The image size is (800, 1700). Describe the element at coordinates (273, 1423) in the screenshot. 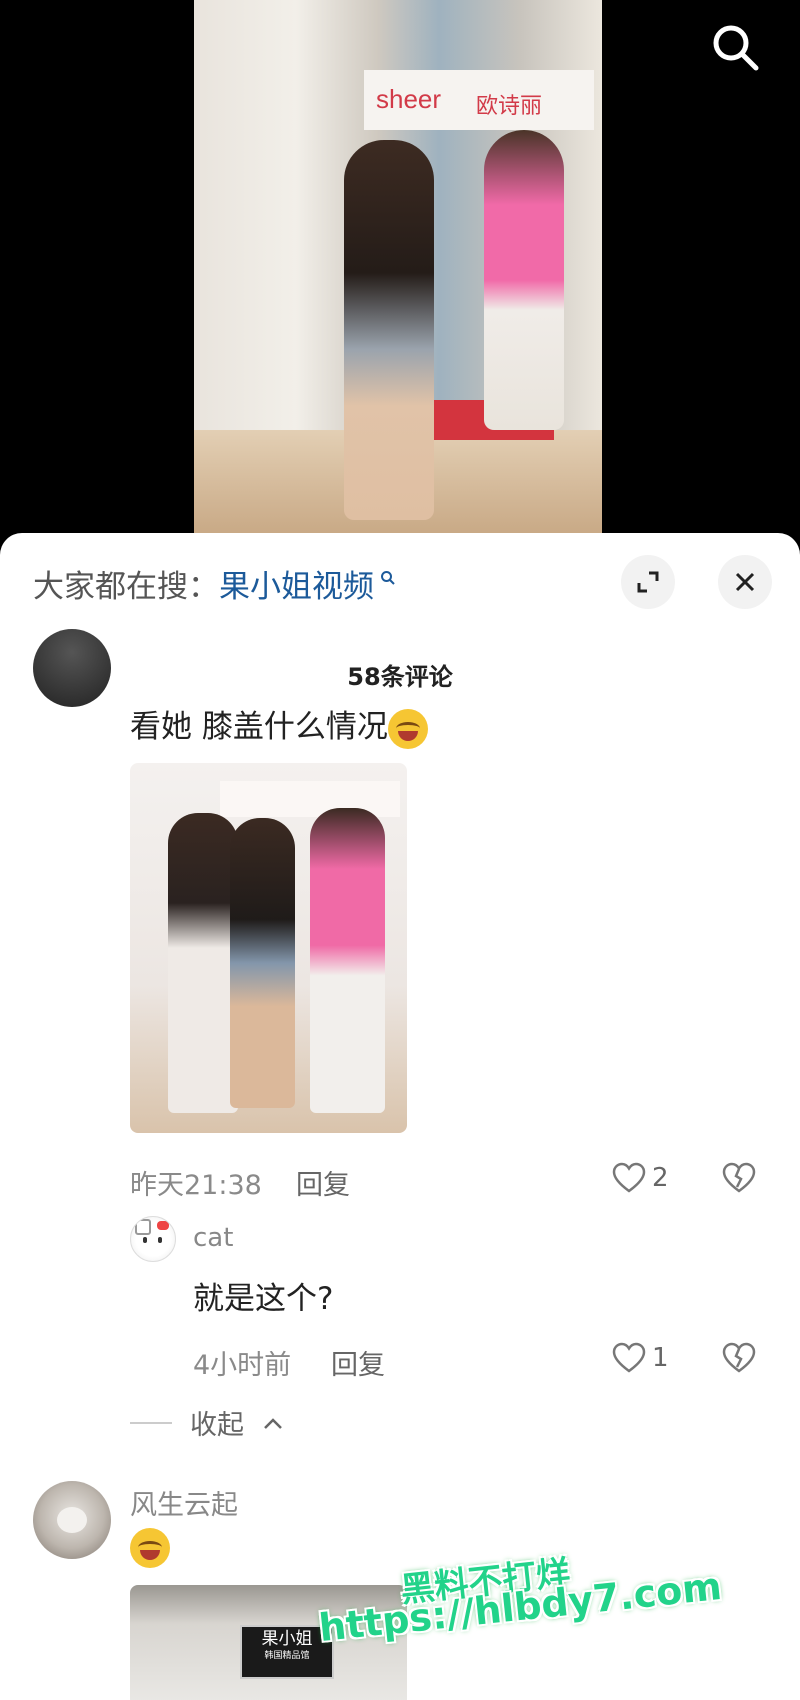

I see `chevron-up-icon` at that location.